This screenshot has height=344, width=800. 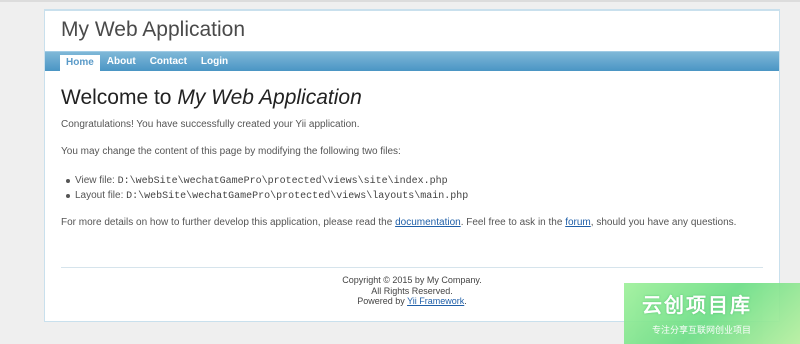 I want to click on documentation-link: documentation, so click(x=428, y=222).